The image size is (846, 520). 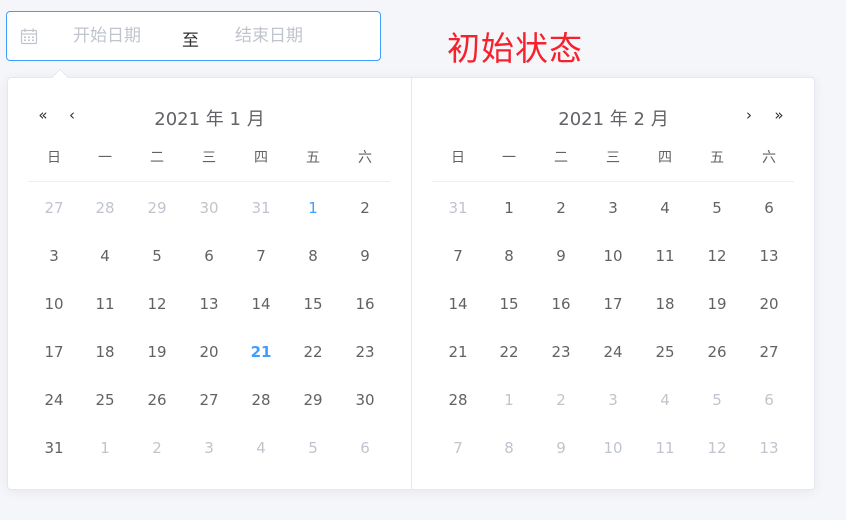 What do you see at coordinates (118, 36) in the screenshot?
I see `start-date-input` at bounding box center [118, 36].